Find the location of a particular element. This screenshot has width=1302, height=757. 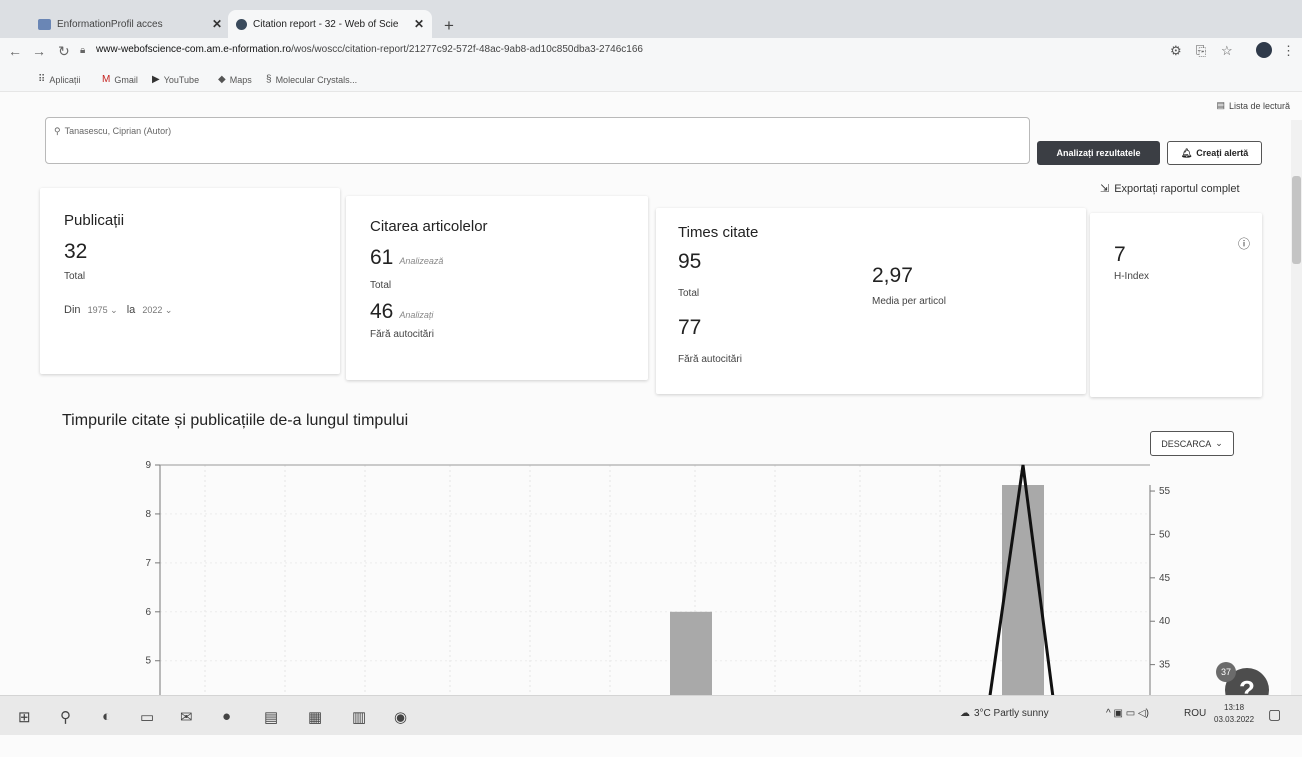

year-range: Din 1975 ⌄ la 2022 ⌄ is located at coordinates (118, 310).